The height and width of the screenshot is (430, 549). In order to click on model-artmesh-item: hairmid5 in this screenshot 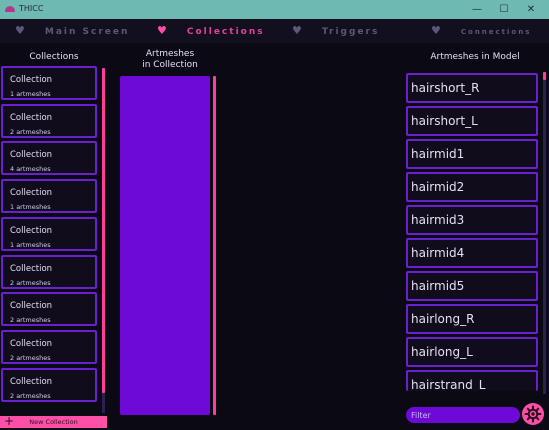, I will do `click(472, 286)`.